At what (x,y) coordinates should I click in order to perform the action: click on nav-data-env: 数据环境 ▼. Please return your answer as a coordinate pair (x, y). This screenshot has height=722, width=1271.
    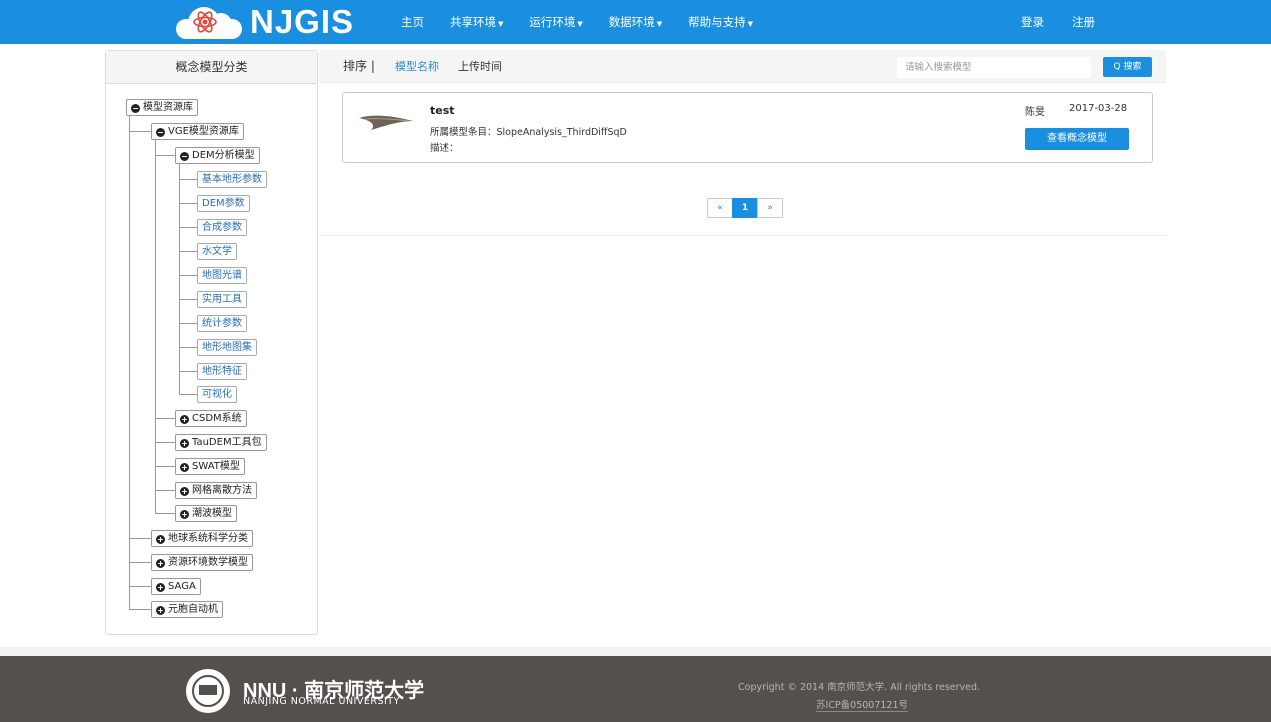
    Looking at the image, I should click on (635, 22).